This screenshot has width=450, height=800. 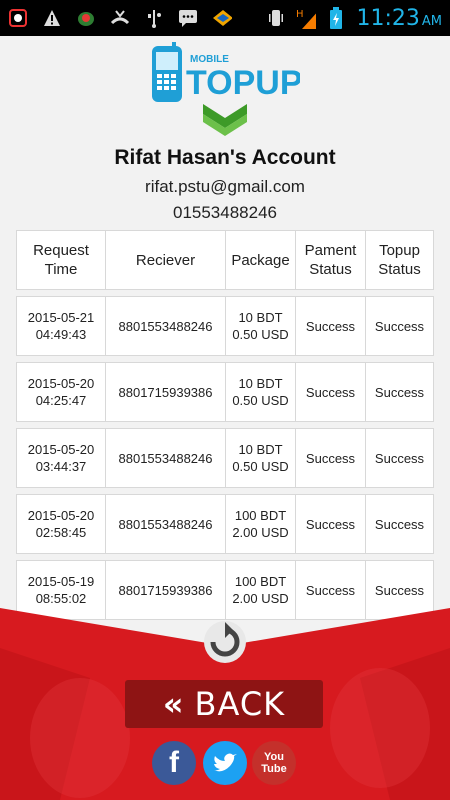 What do you see at coordinates (61, 524) in the screenshot?
I see `request-time-cell: 2015-05-20 02:58:45` at bounding box center [61, 524].